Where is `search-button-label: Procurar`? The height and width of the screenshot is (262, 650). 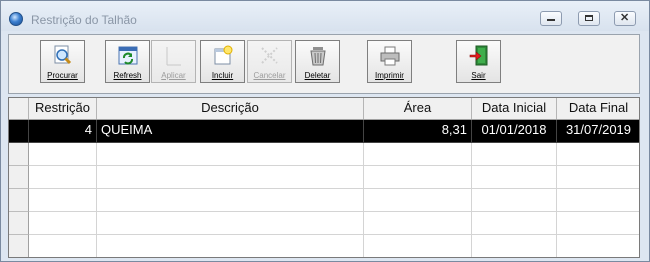 search-button-label: Procurar is located at coordinates (62, 75).